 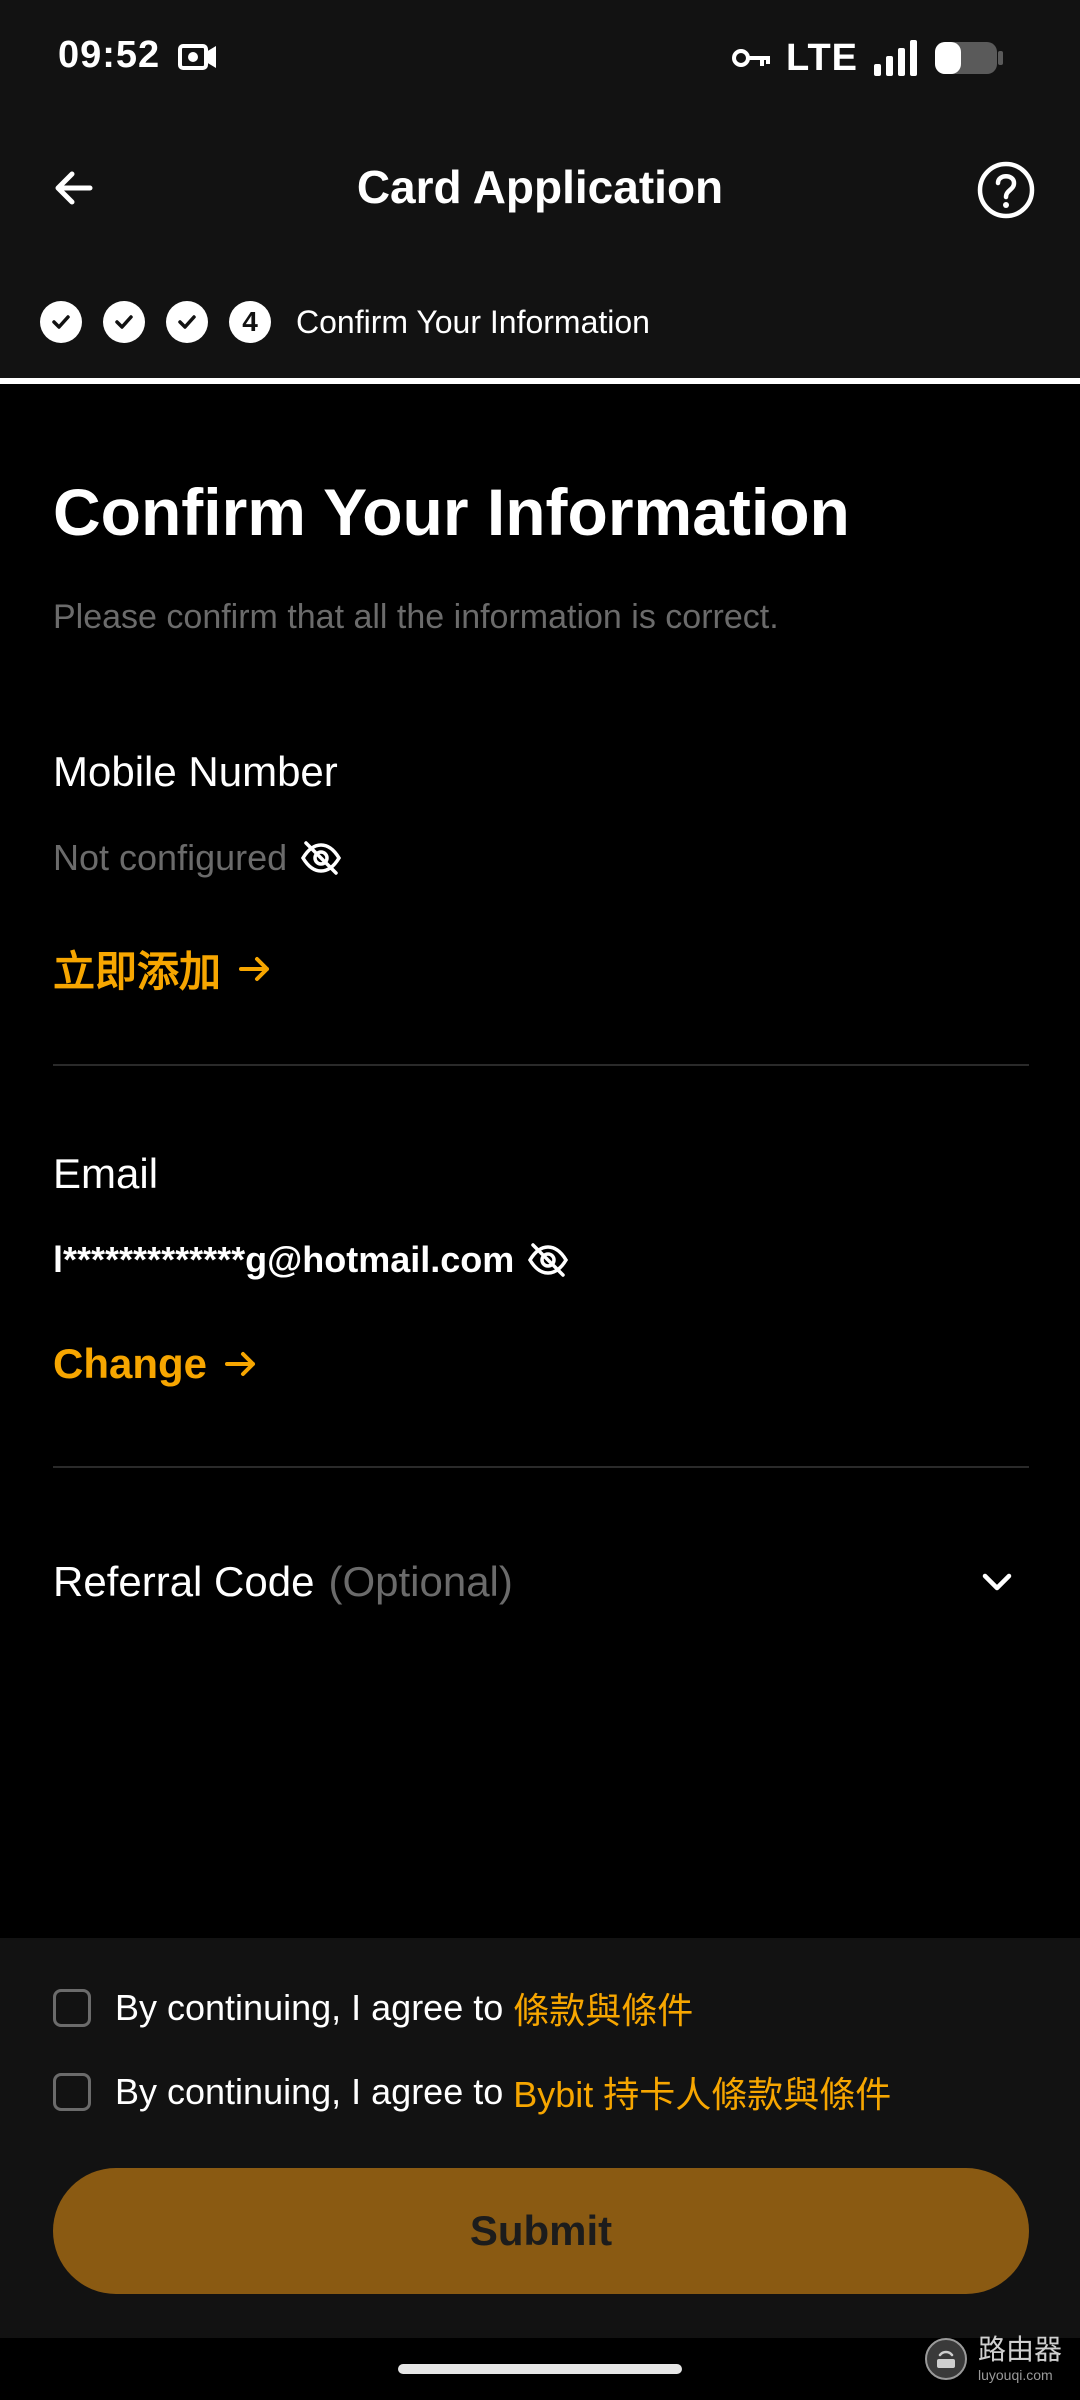 What do you see at coordinates (702, 2092) in the screenshot?
I see `cardholder-terms-link: Bybit 持卡人條款與條件` at bounding box center [702, 2092].